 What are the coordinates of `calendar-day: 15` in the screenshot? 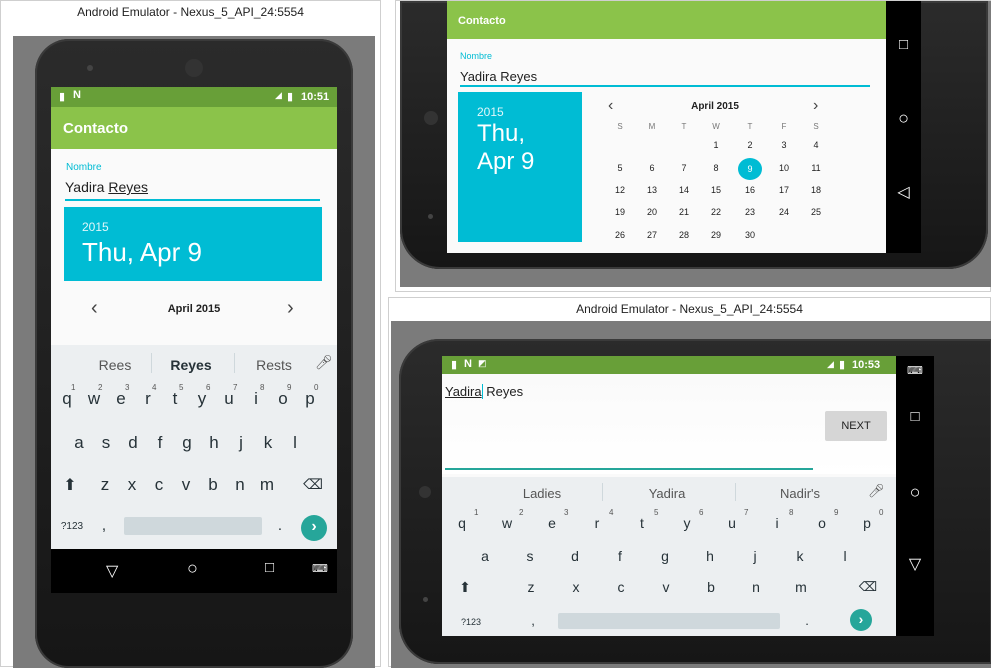 It's located at (716, 190).